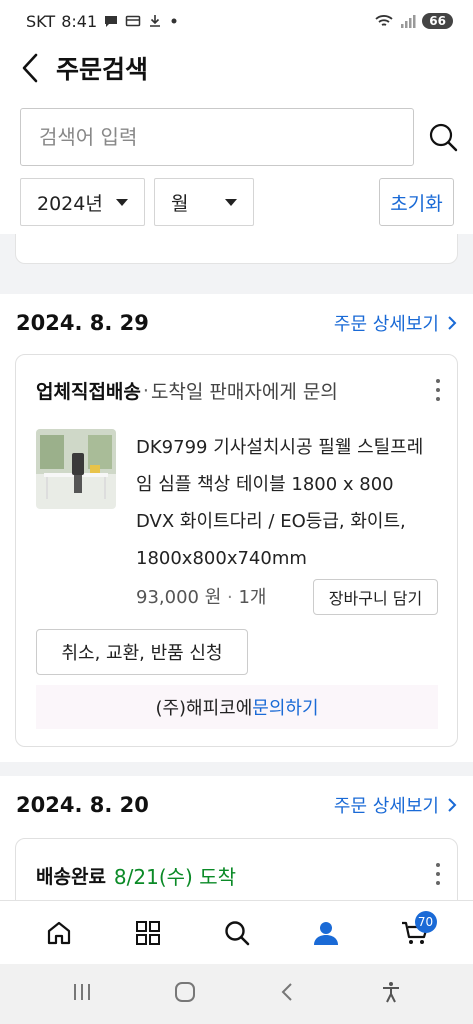 The height and width of the screenshot is (1024, 473). Describe the element at coordinates (179, 597) in the screenshot. I see `product-price: 93,000 원` at that location.